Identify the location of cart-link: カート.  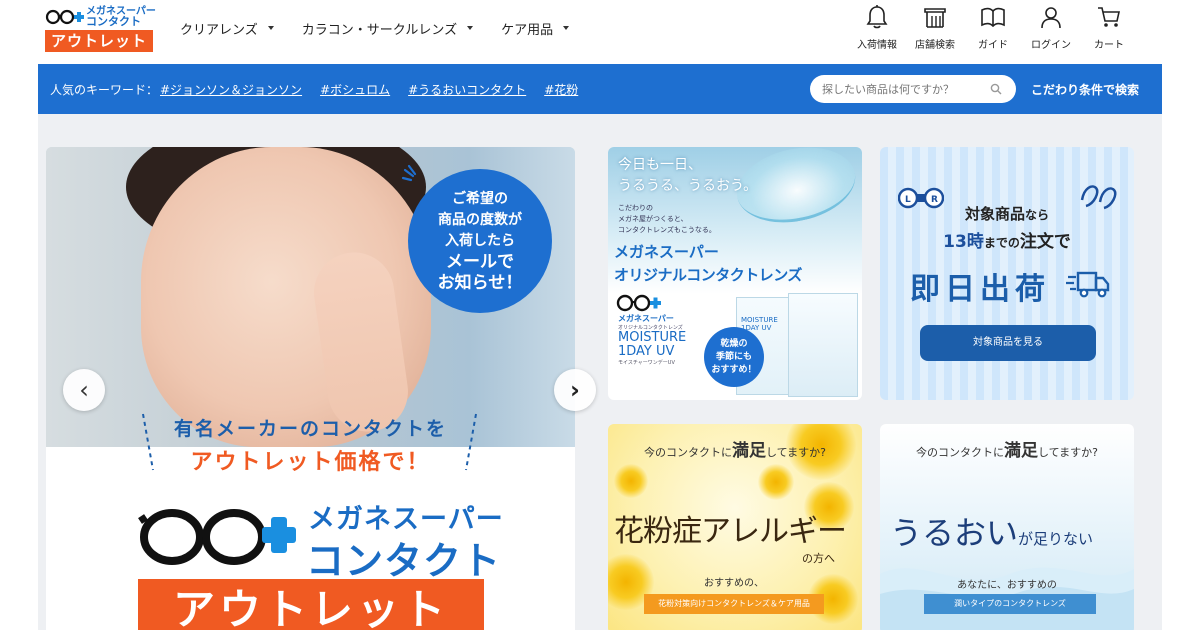
(1109, 32).